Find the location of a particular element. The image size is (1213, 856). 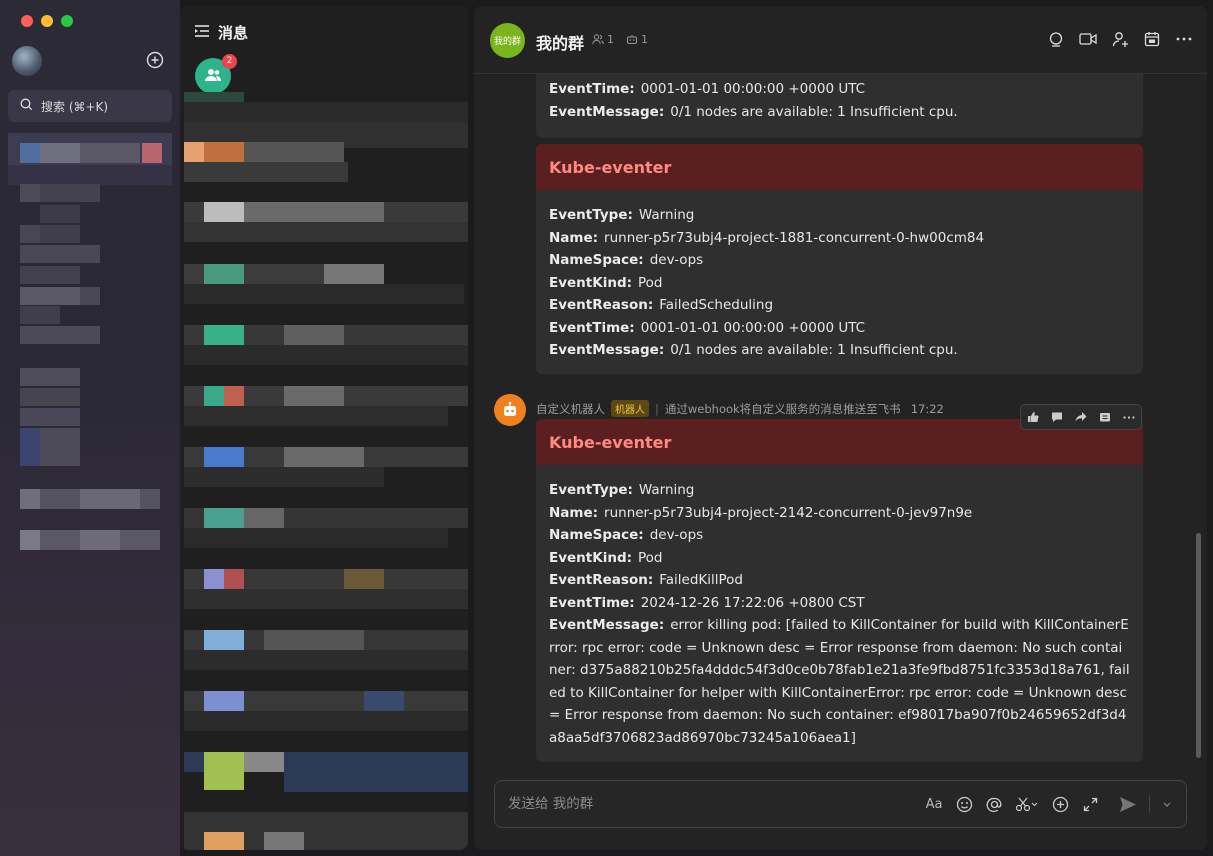

chat-meta: 1 1 is located at coordinates (620, 39).